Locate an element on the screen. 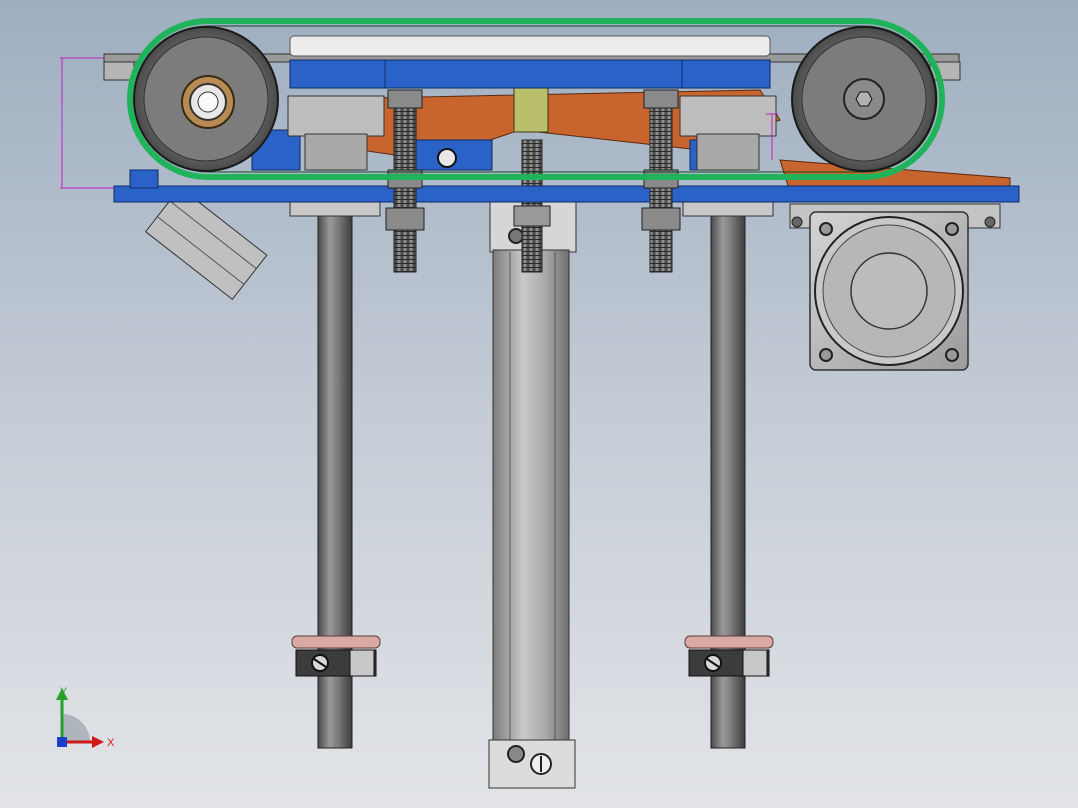  x-axis-label: X is located at coordinates (111, 743).